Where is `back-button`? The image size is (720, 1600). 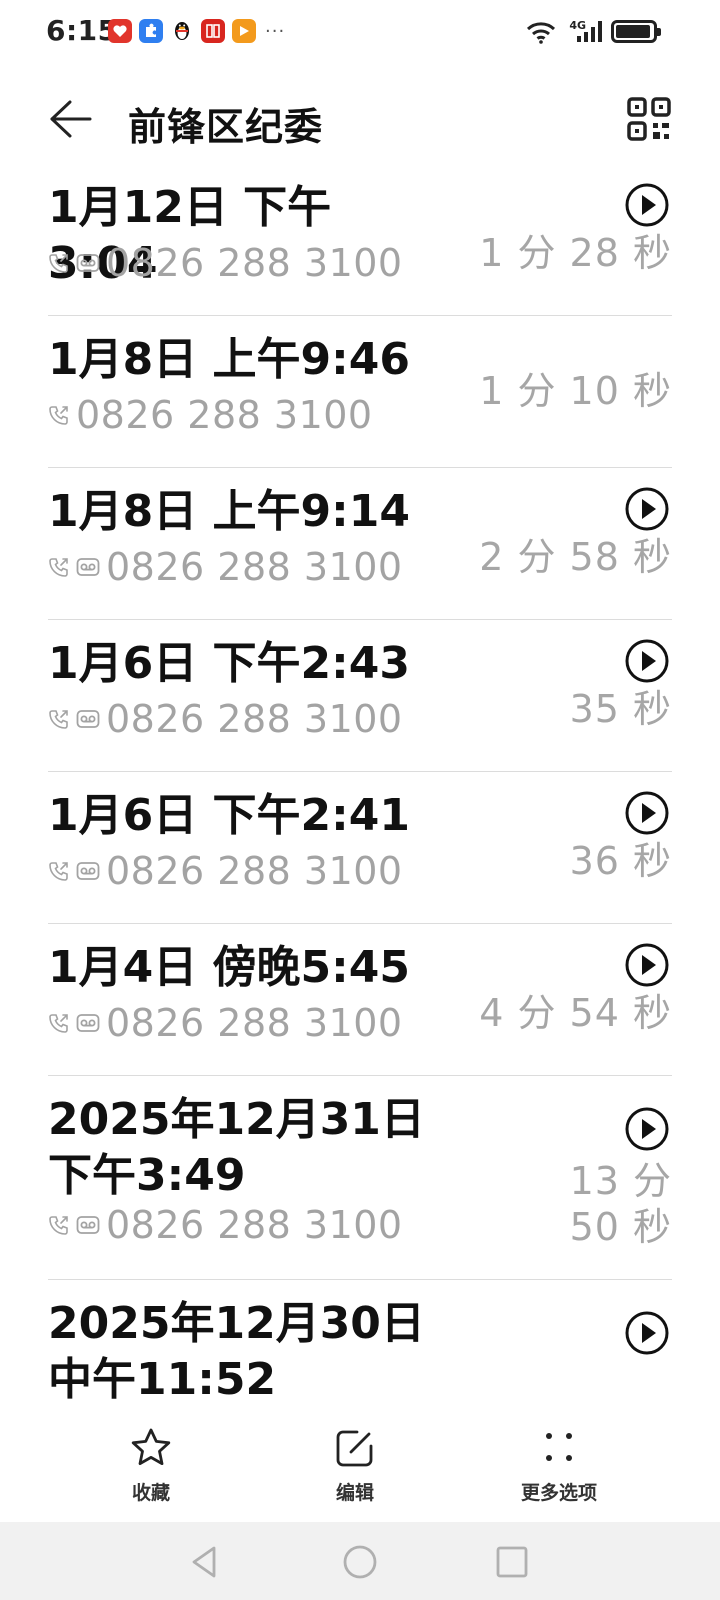
back-button is located at coordinates (71, 119).